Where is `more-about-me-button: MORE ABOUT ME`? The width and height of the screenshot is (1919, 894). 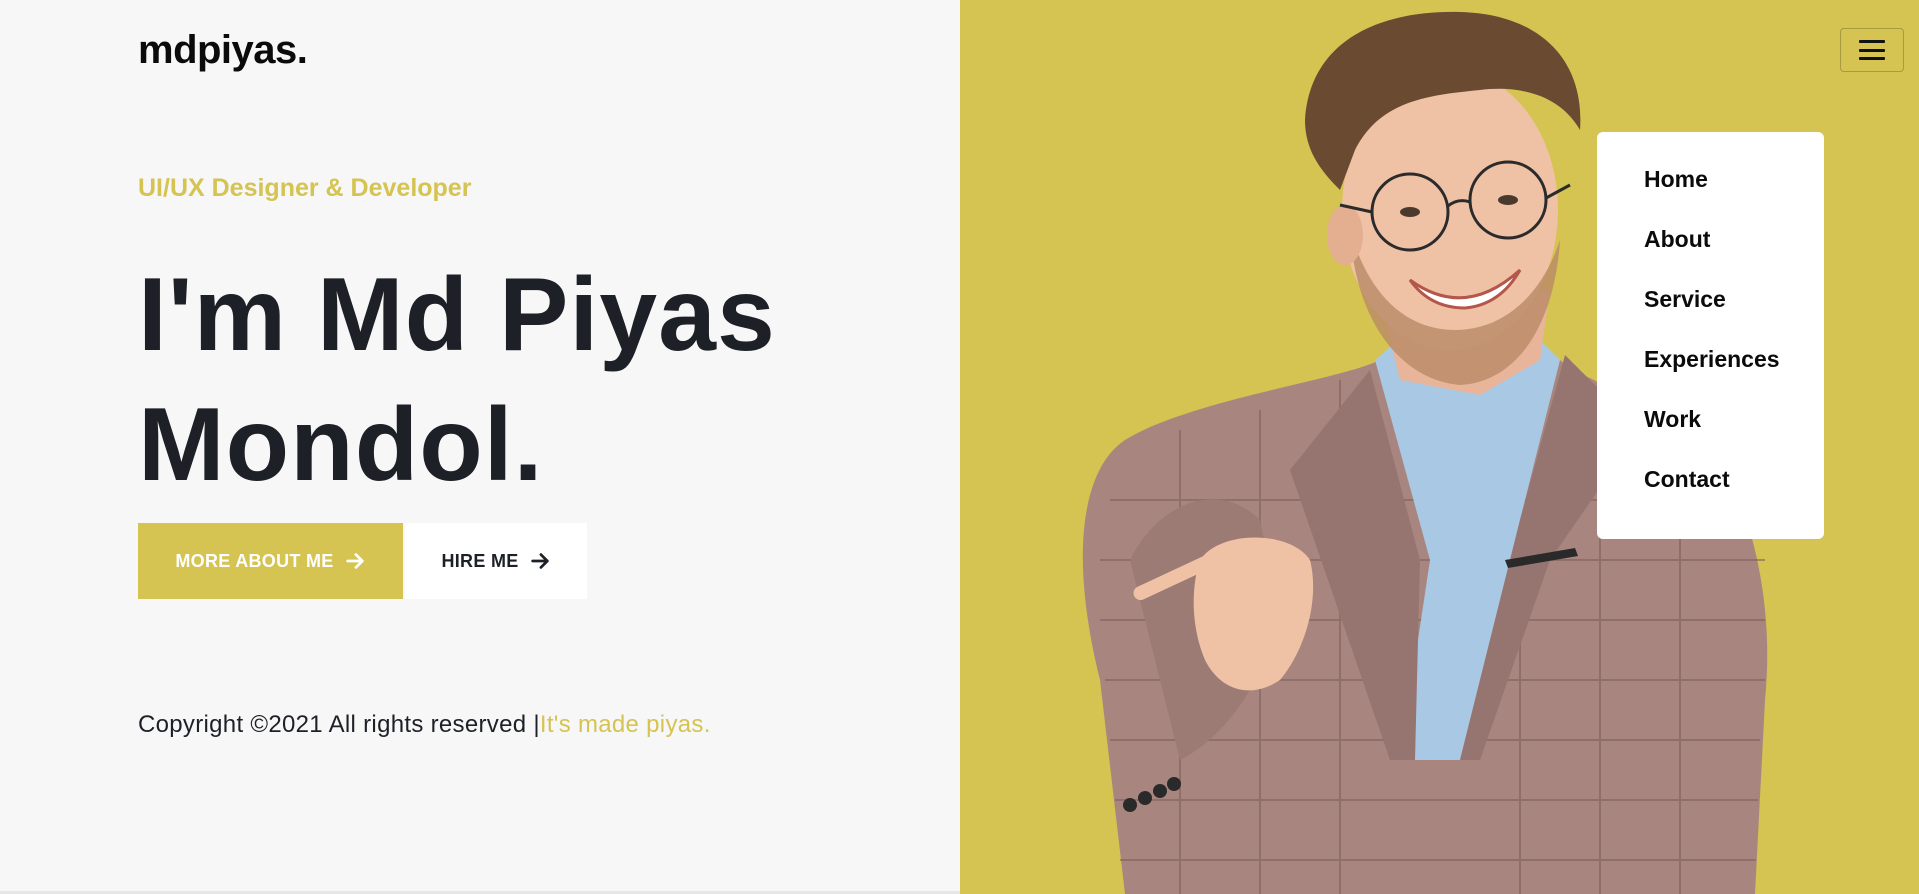
more-about-me-button: MORE ABOUT ME is located at coordinates (270, 561).